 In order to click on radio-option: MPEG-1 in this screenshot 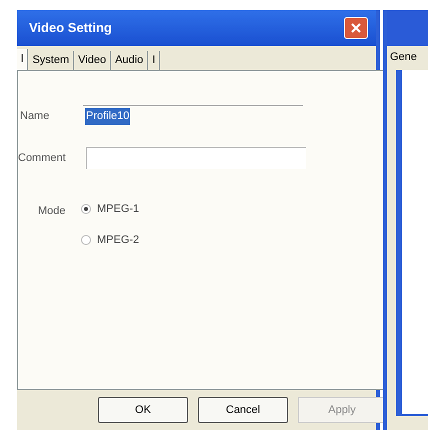, I will do `click(110, 209)`.